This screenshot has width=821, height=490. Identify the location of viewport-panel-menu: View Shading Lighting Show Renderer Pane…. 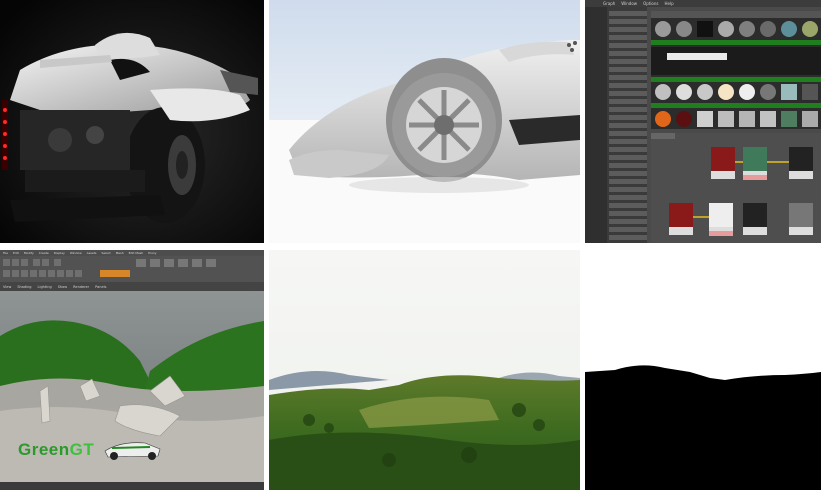
(132, 286).